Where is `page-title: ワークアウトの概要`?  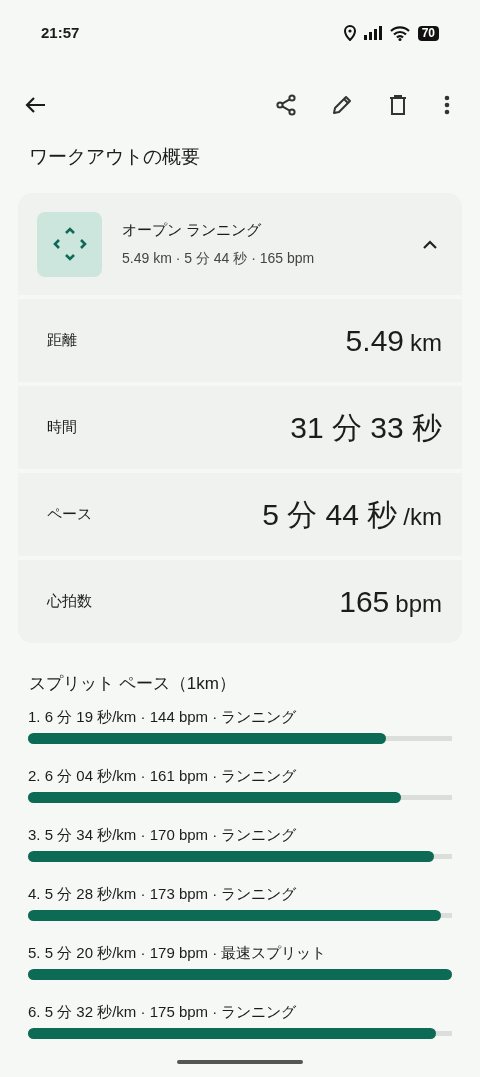 page-title: ワークアウトの概要 is located at coordinates (114, 157).